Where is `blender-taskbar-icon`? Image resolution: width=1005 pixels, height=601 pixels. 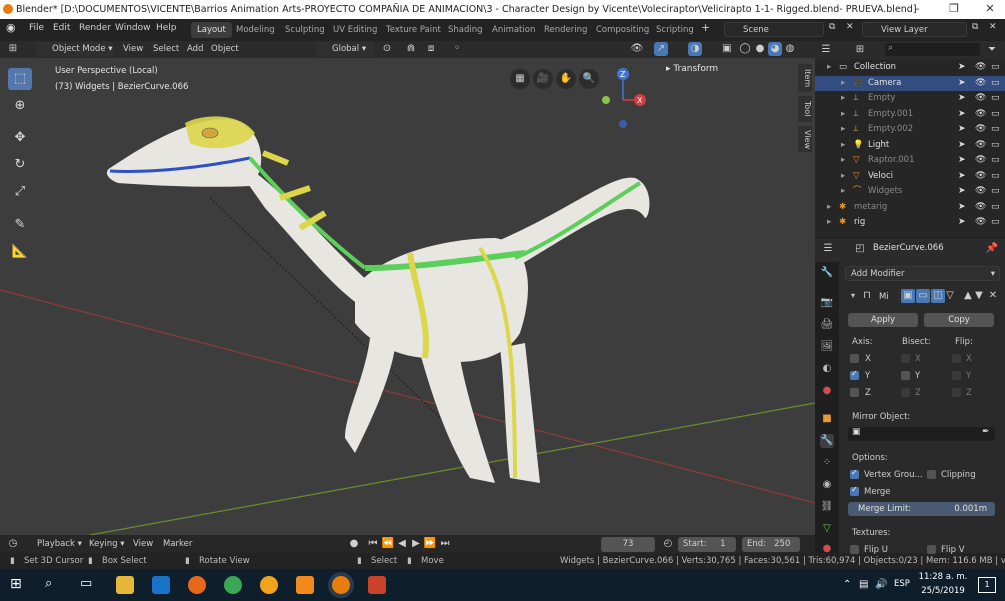
blender-taskbar-icon is located at coordinates (341, 585).